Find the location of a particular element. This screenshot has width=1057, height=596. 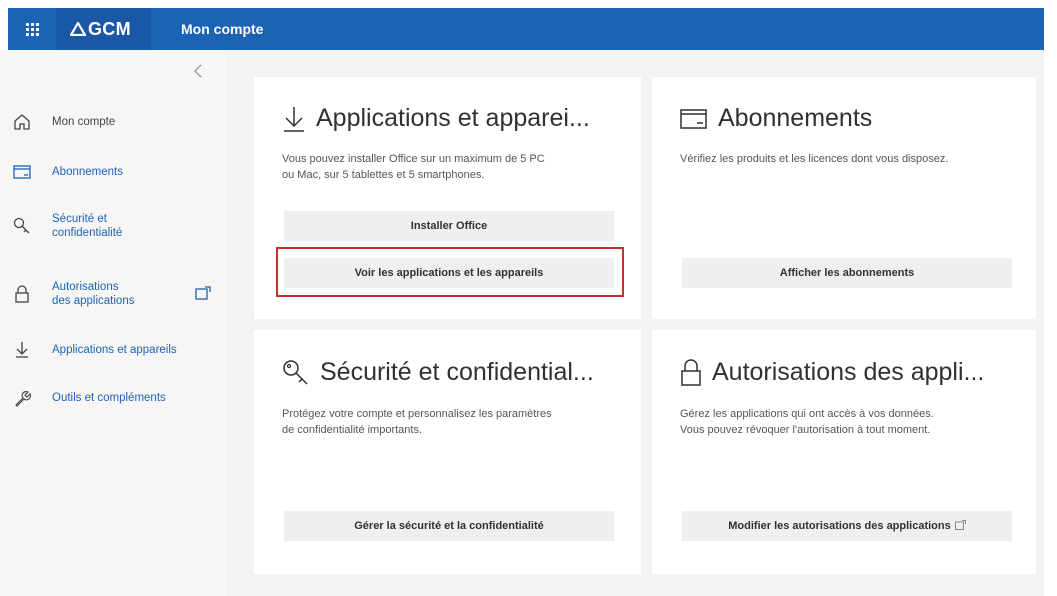

logo-triangle-icon is located at coordinates (78, 29).